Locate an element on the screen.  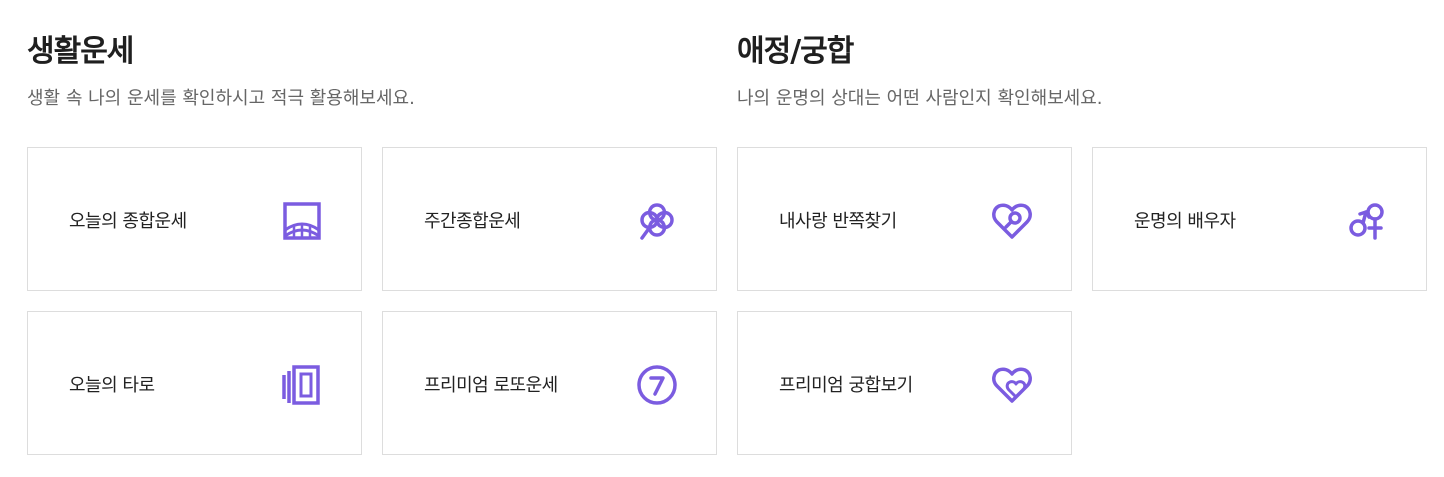
card-label: 프리미엄 궁합보기 is located at coordinates (846, 385).